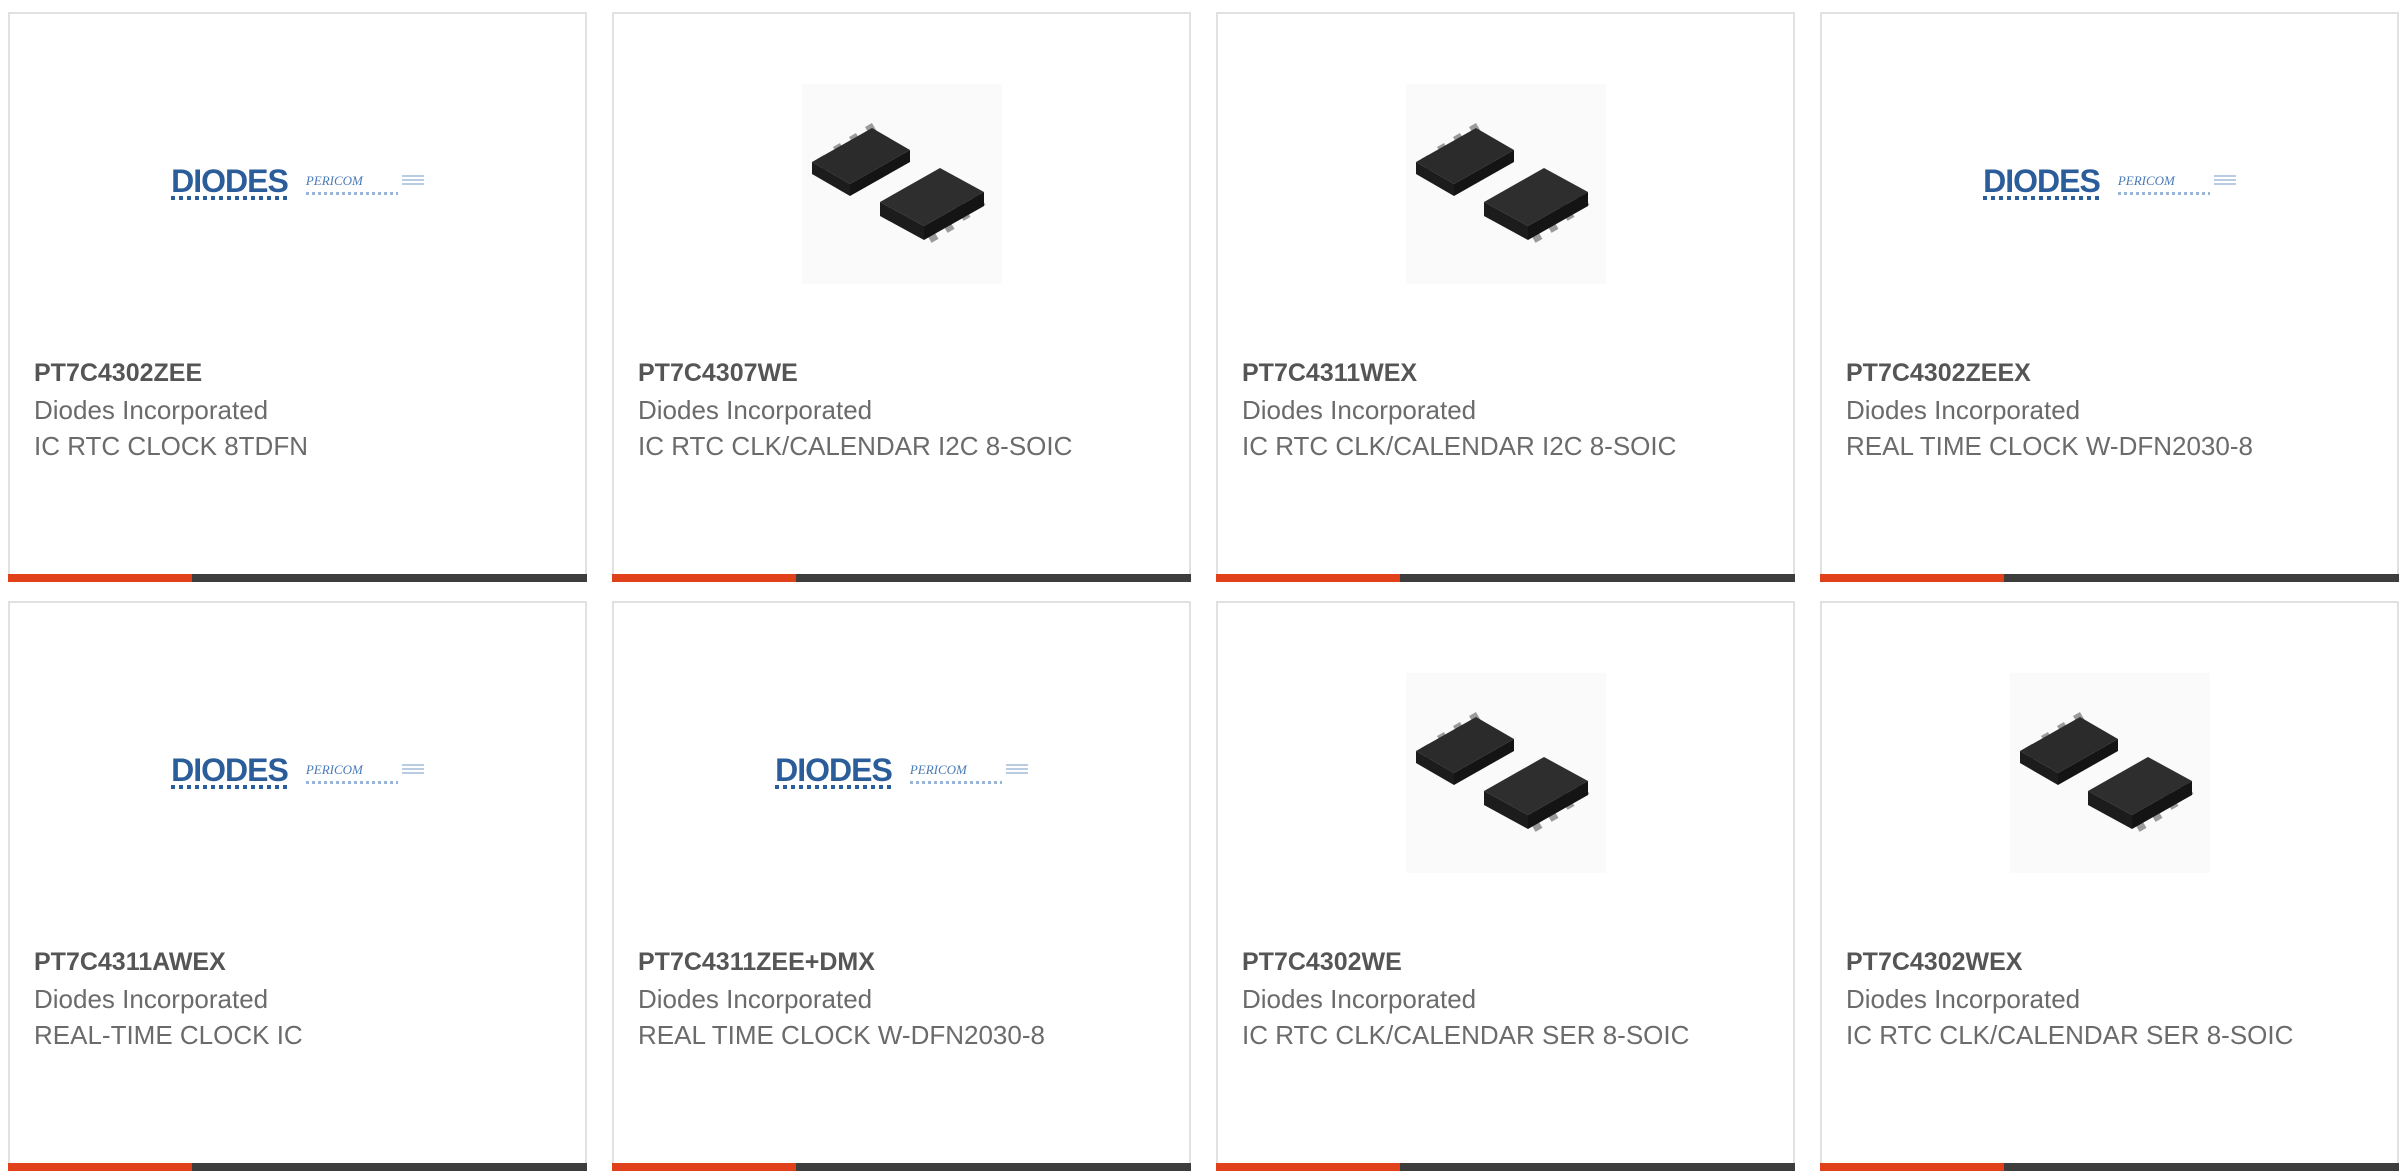 The image size is (2400, 1171). Describe the element at coordinates (868, 373) in the screenshot. I see `part-number: PT7C4307WE` at that location.